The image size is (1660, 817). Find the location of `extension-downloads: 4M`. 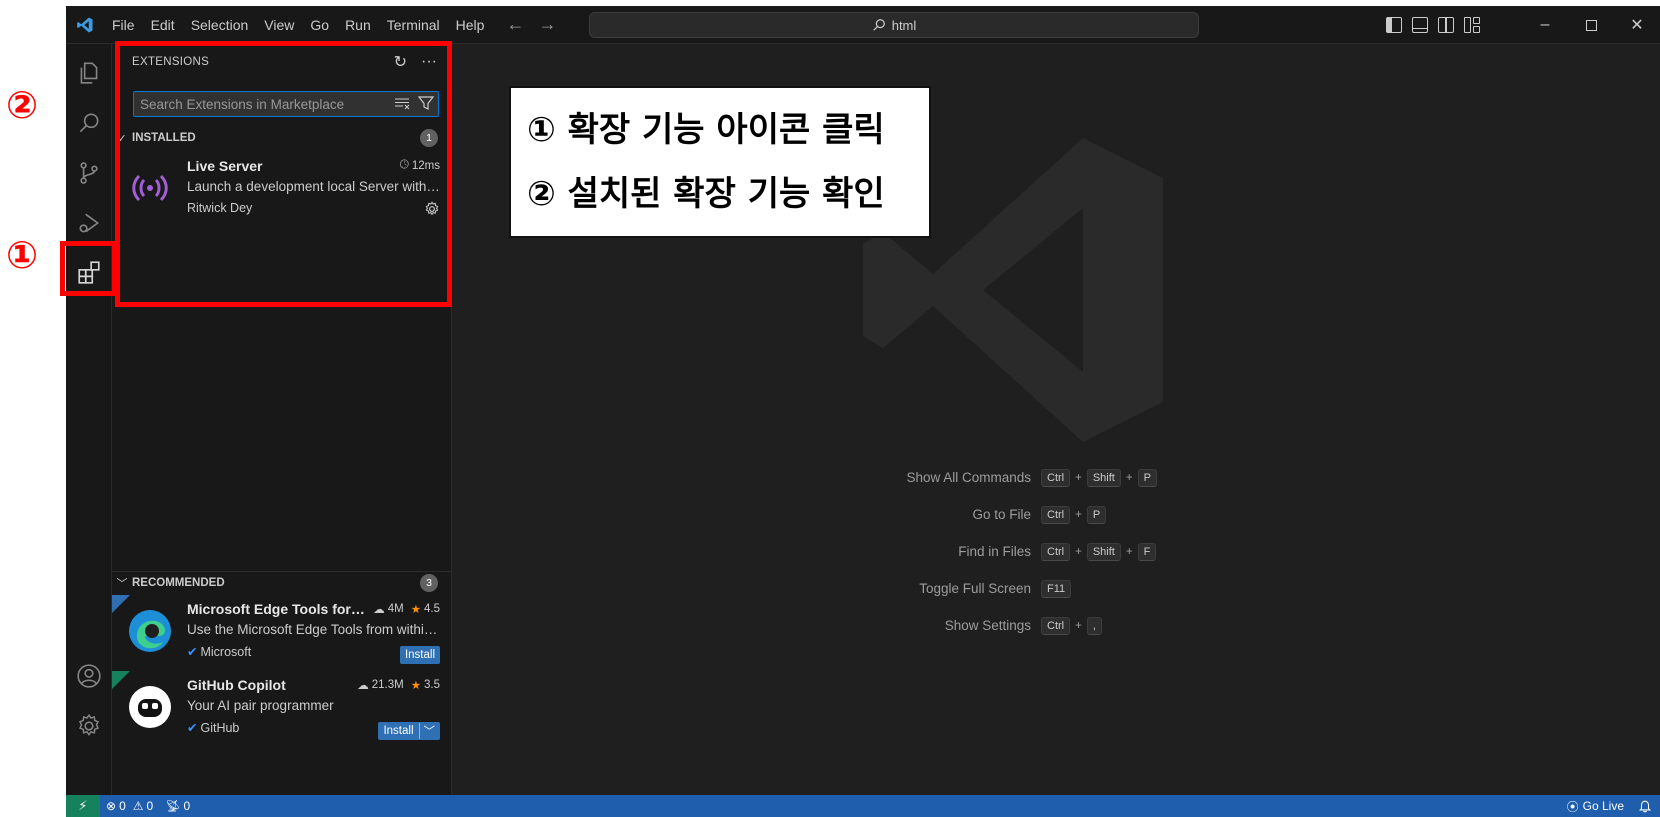

extension-downloads: 4M is located at coordinates (395, 609).